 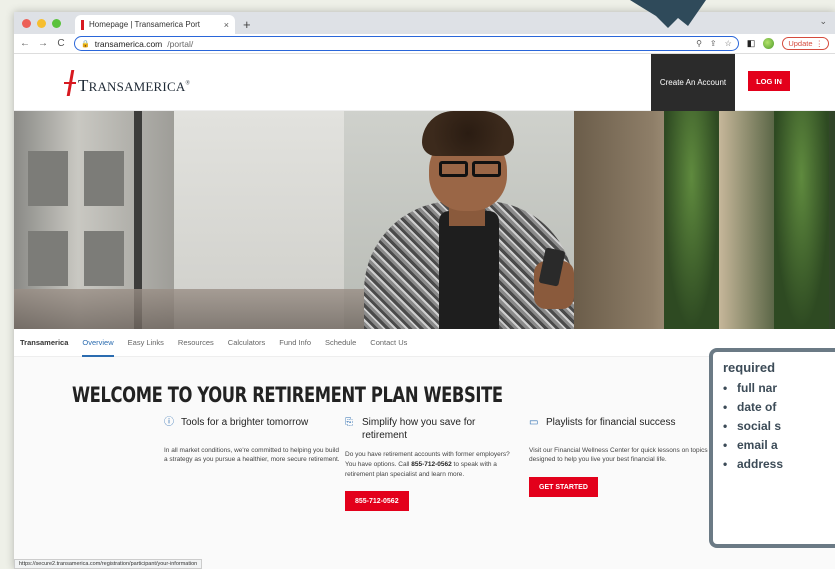 What do you see at coordinates (424, 23) in the screenshot?
I see `tab-bar: Homepage | Transamerica Port × + ⌄` at bounding box center [424, 23].